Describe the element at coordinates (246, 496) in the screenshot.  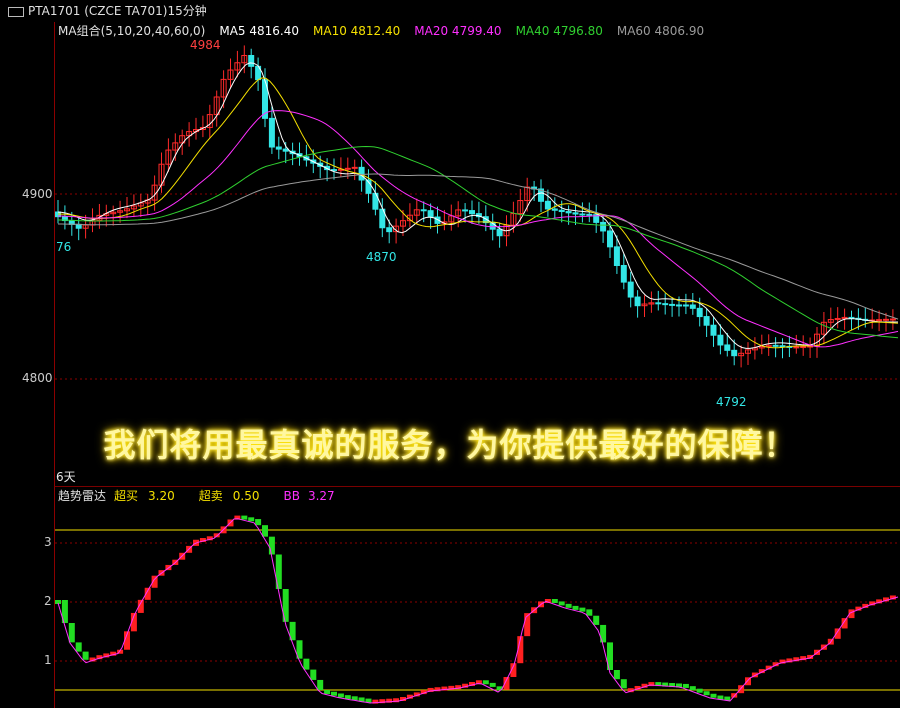
I see `oversell-value: 0.50` at that location.